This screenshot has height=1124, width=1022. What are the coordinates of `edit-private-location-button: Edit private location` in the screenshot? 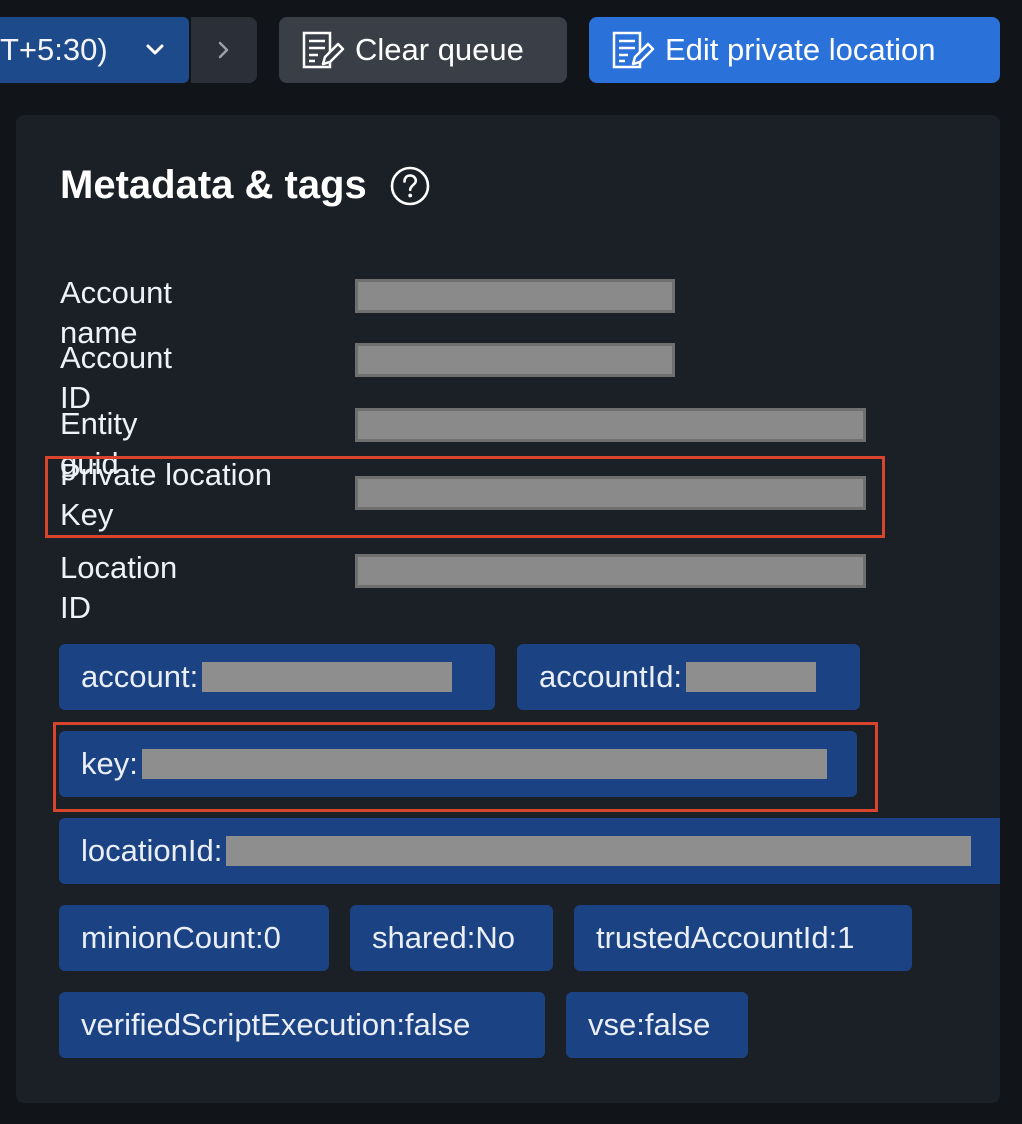 It's located at (794, 50).